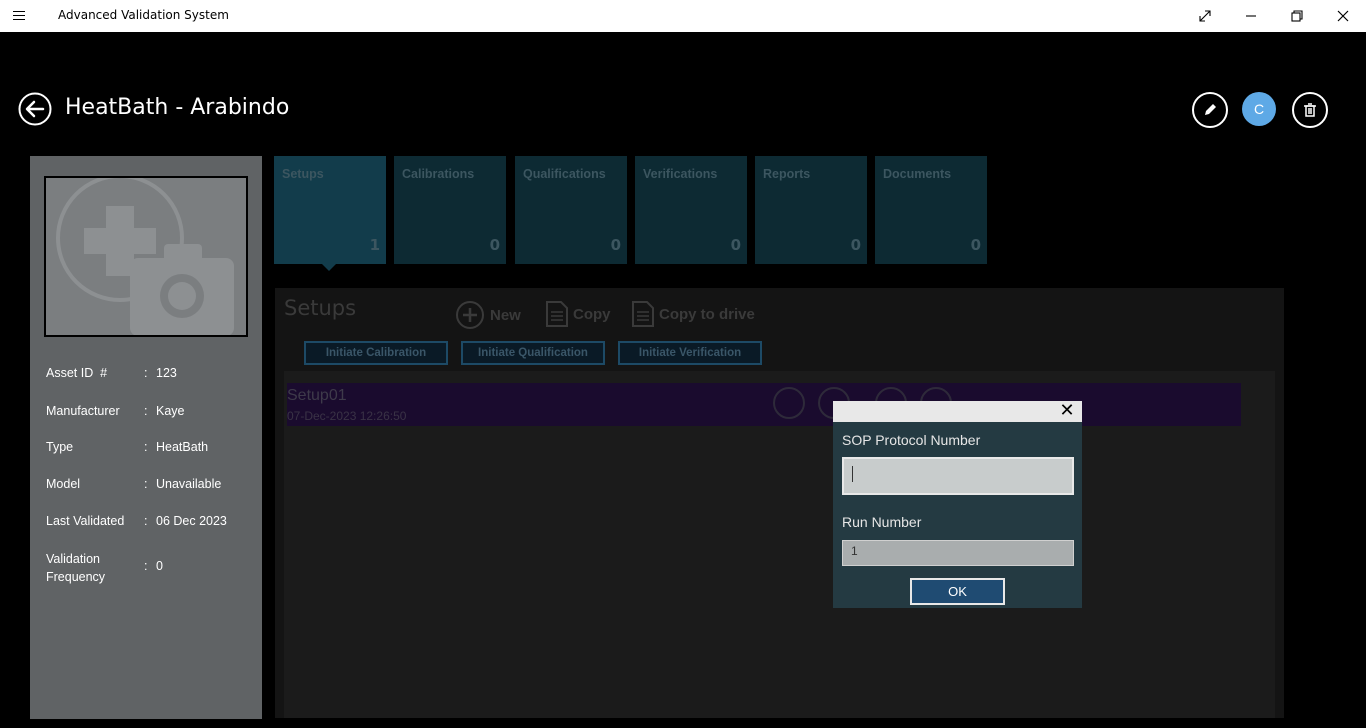 The image size is (1366, 728). I want to click on active-tab-pointer, so click(329, 266).